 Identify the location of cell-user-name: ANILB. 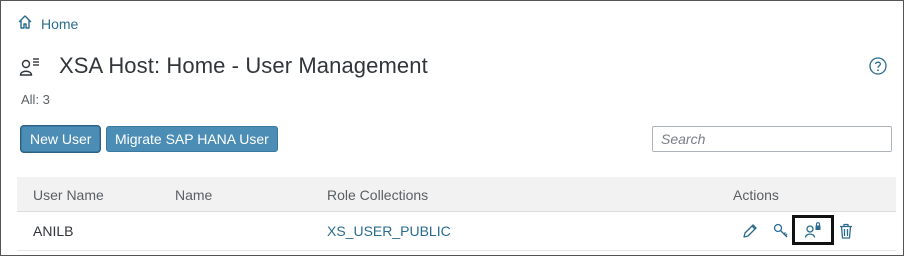
(53, 231).